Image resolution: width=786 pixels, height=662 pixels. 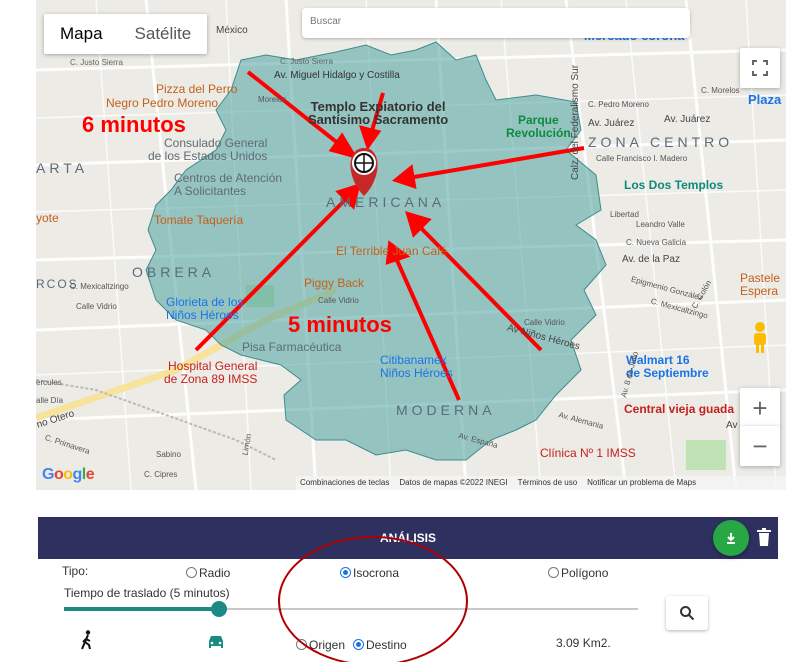 What do you see at coordinates (141, 609) in the screenshot?
I see `travel-time-slider-fill` at bounding box center [141, 609].